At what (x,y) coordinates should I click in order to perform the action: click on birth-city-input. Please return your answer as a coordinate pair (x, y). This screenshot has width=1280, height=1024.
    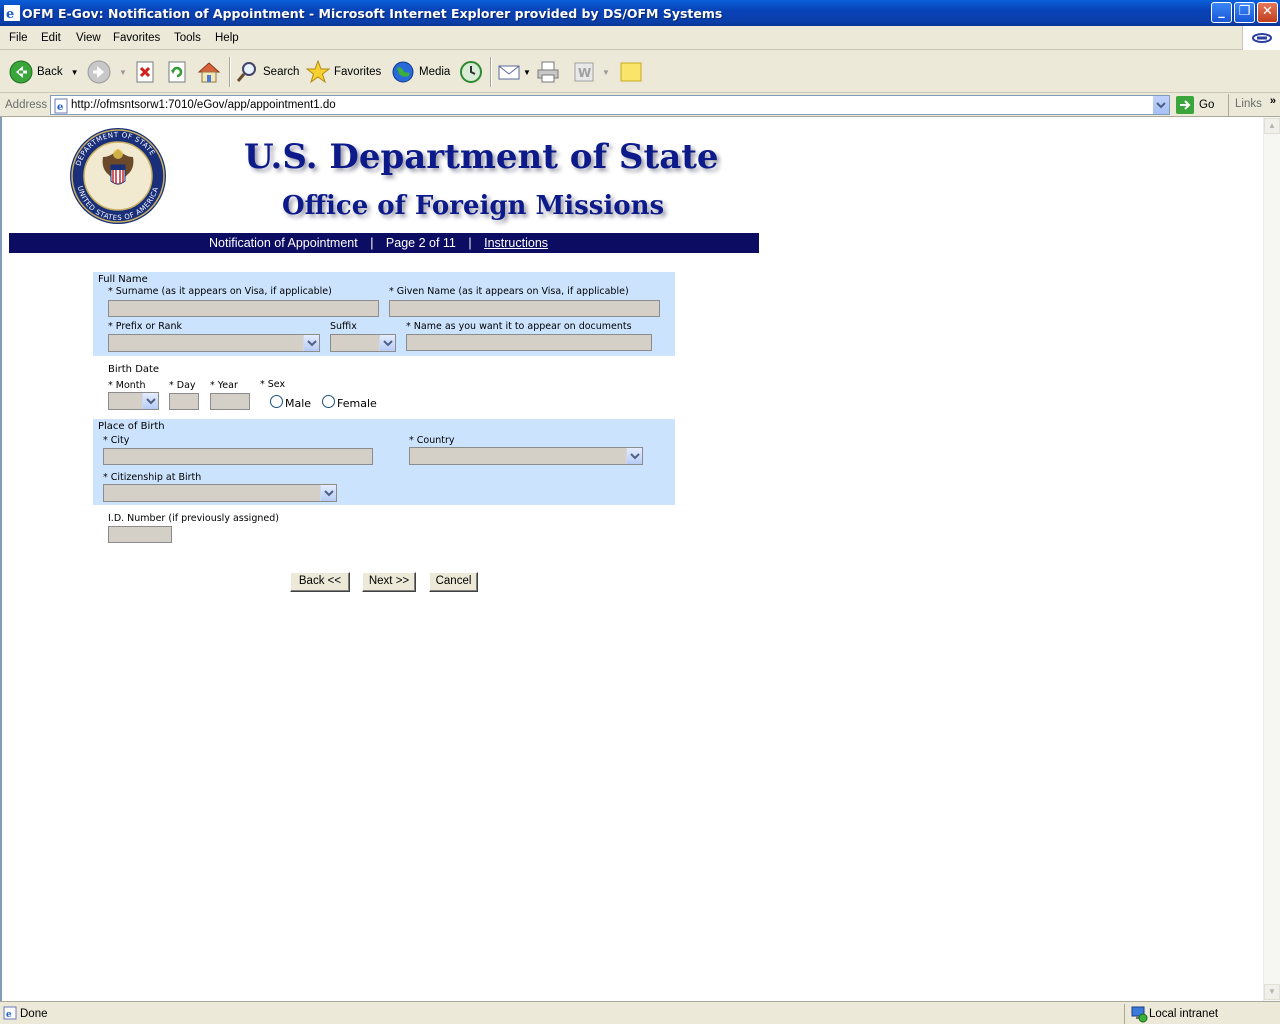
    Looking at the image, I should click on (238, 456).